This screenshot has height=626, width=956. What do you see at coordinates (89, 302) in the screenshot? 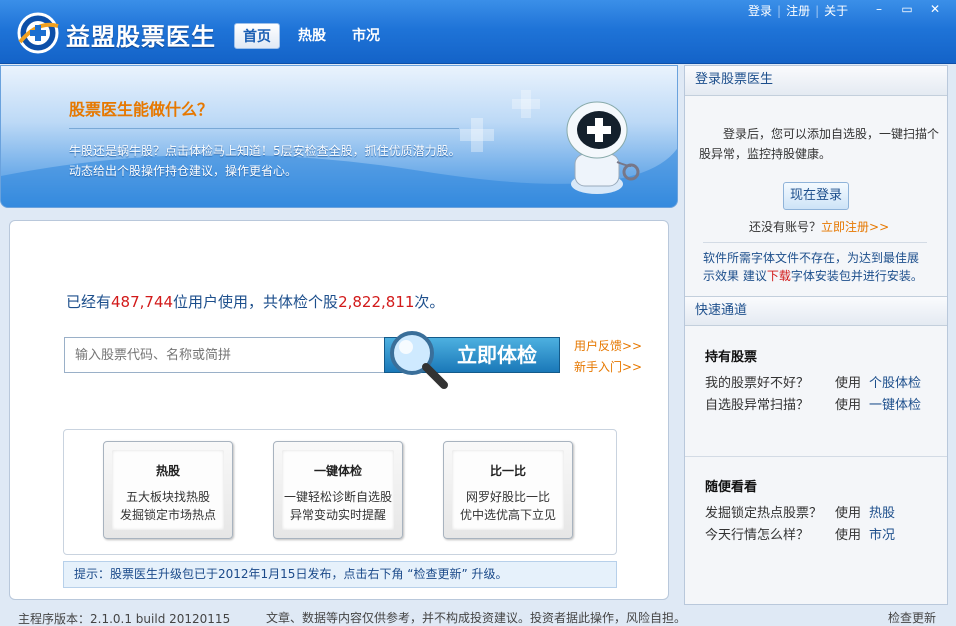
I see `stats-prefix: 已经有` at bounding box center [89, 302].